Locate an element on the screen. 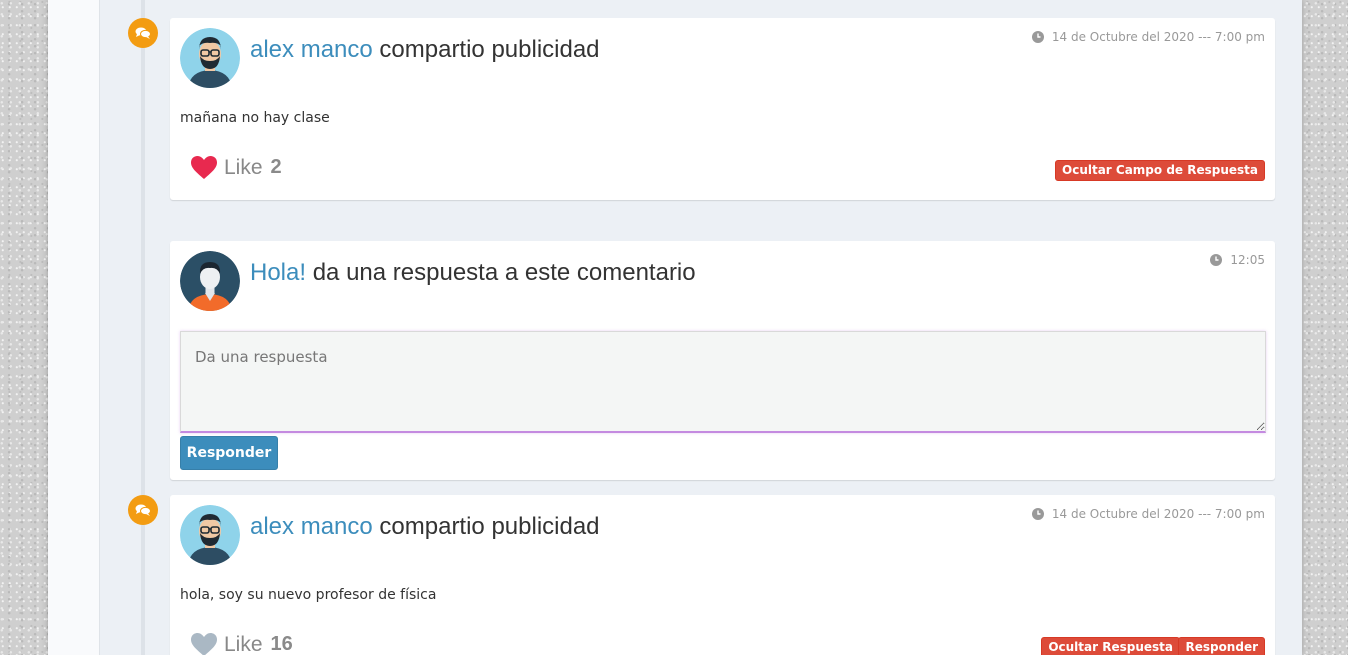 Image resolution: width=1348 pixels, height=655 pixels. reply-header: Hola! da una respuesta a este comentario is located at coordinates (473, 273).